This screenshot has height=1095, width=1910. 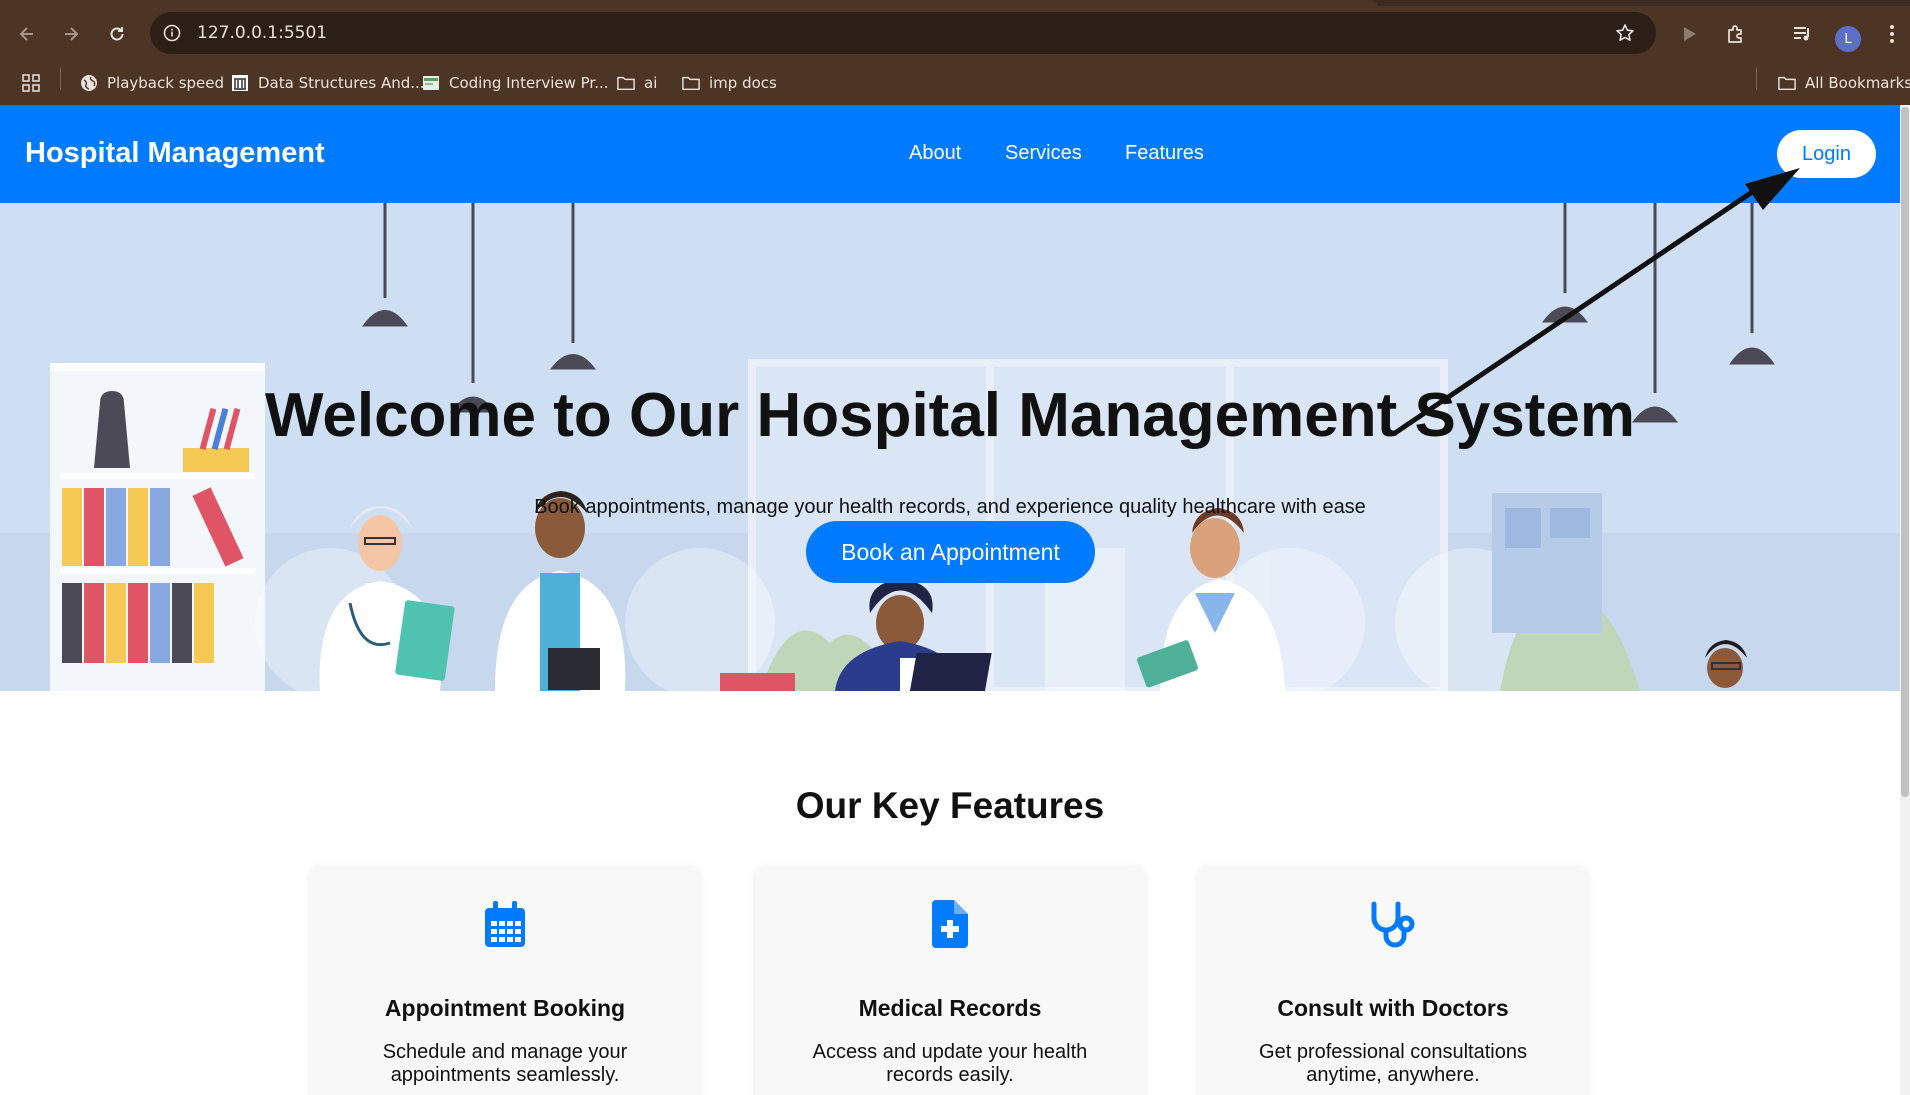 What do you see at coordinates (1736, 34) in the screenshot?
I see `extensions-icon` at bounding box center [1736, 34].